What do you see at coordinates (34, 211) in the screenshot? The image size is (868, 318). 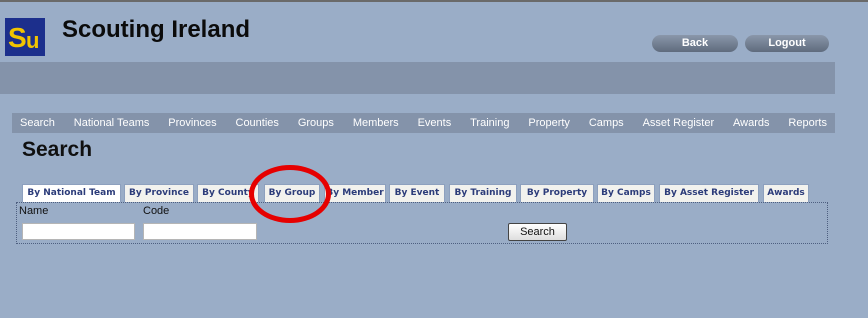 I see `name-label: Name` at bounding box center [34, 211].